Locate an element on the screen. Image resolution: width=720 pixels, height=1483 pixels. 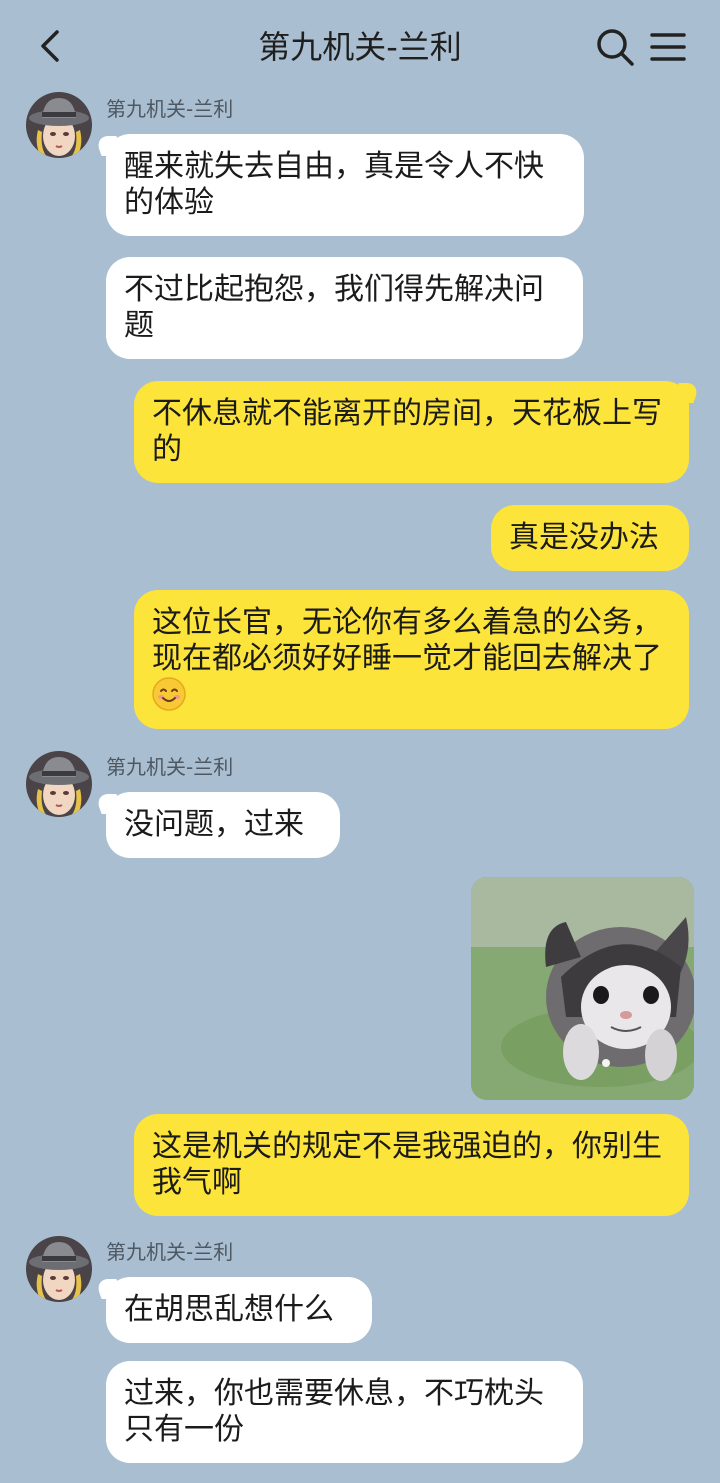
message-bubble-incoming: 在胡思乱想什么 is located at coordinates (239, 1310).